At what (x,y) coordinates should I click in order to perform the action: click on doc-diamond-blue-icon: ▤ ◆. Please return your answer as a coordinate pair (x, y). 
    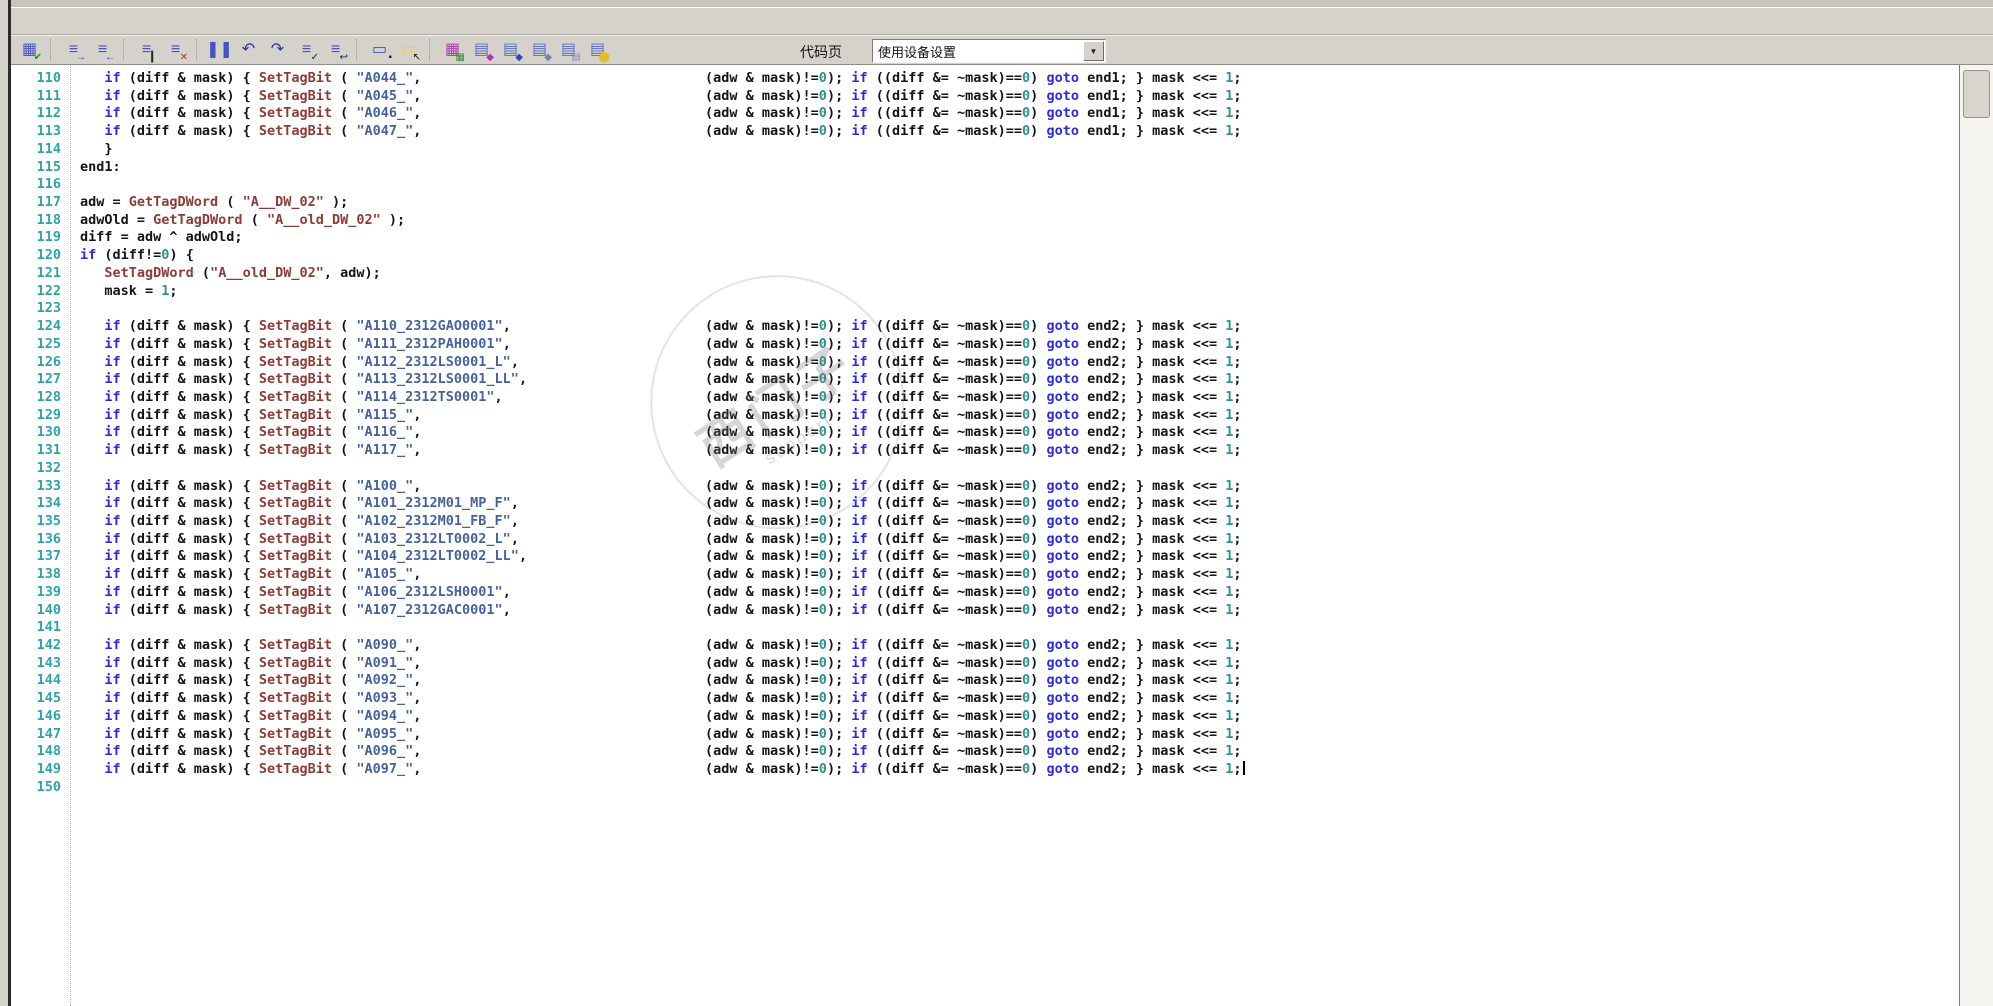
    Looking at the image, I should click on (510, 51).